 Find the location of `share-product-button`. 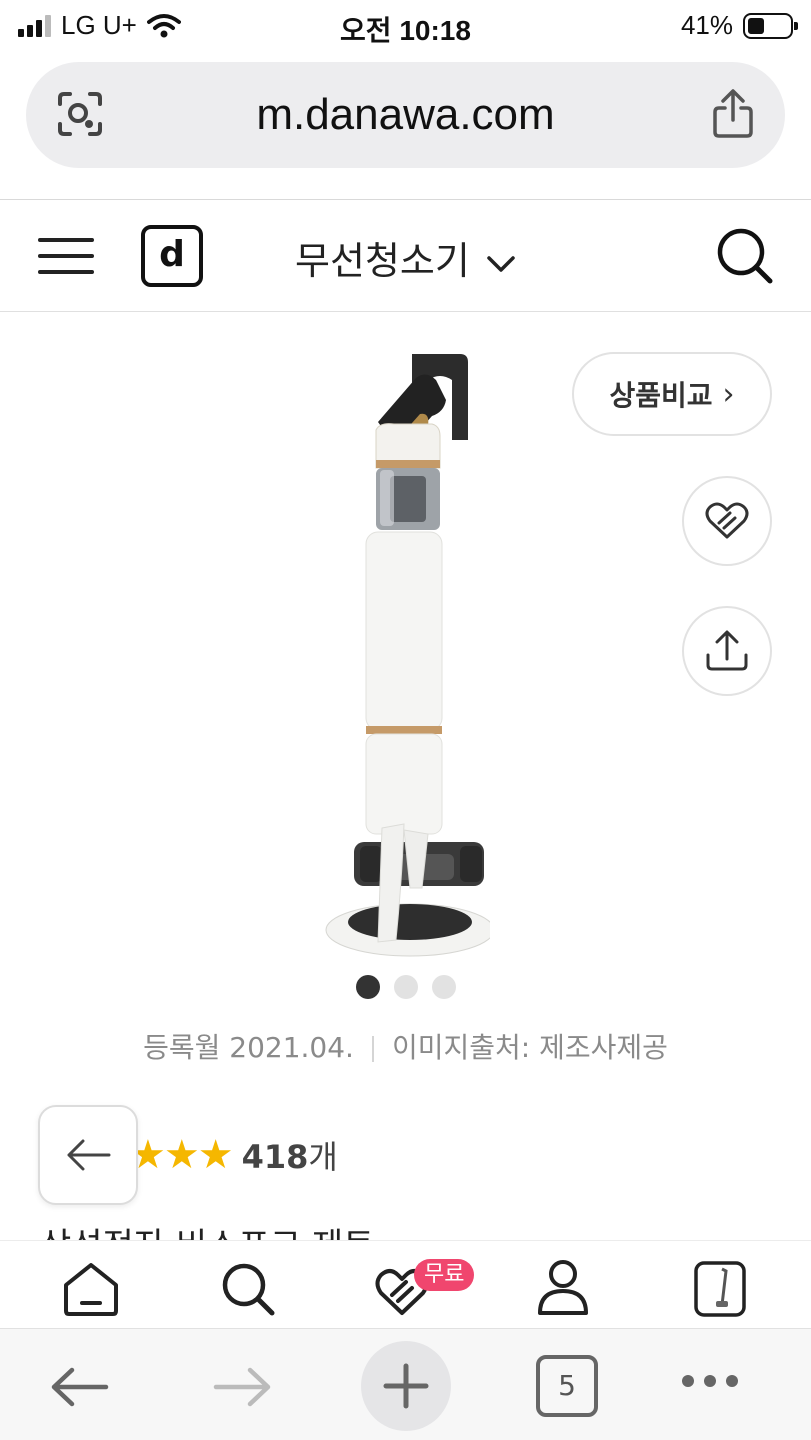

share-product-button is located at coordinates (727, 651).